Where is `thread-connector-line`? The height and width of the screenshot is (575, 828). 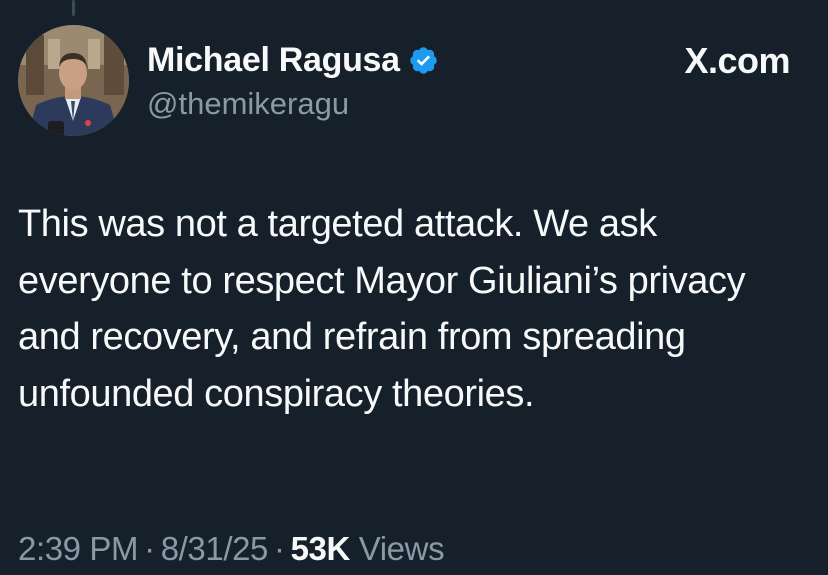
thread-connector-line is located at coordinates (73, 8).